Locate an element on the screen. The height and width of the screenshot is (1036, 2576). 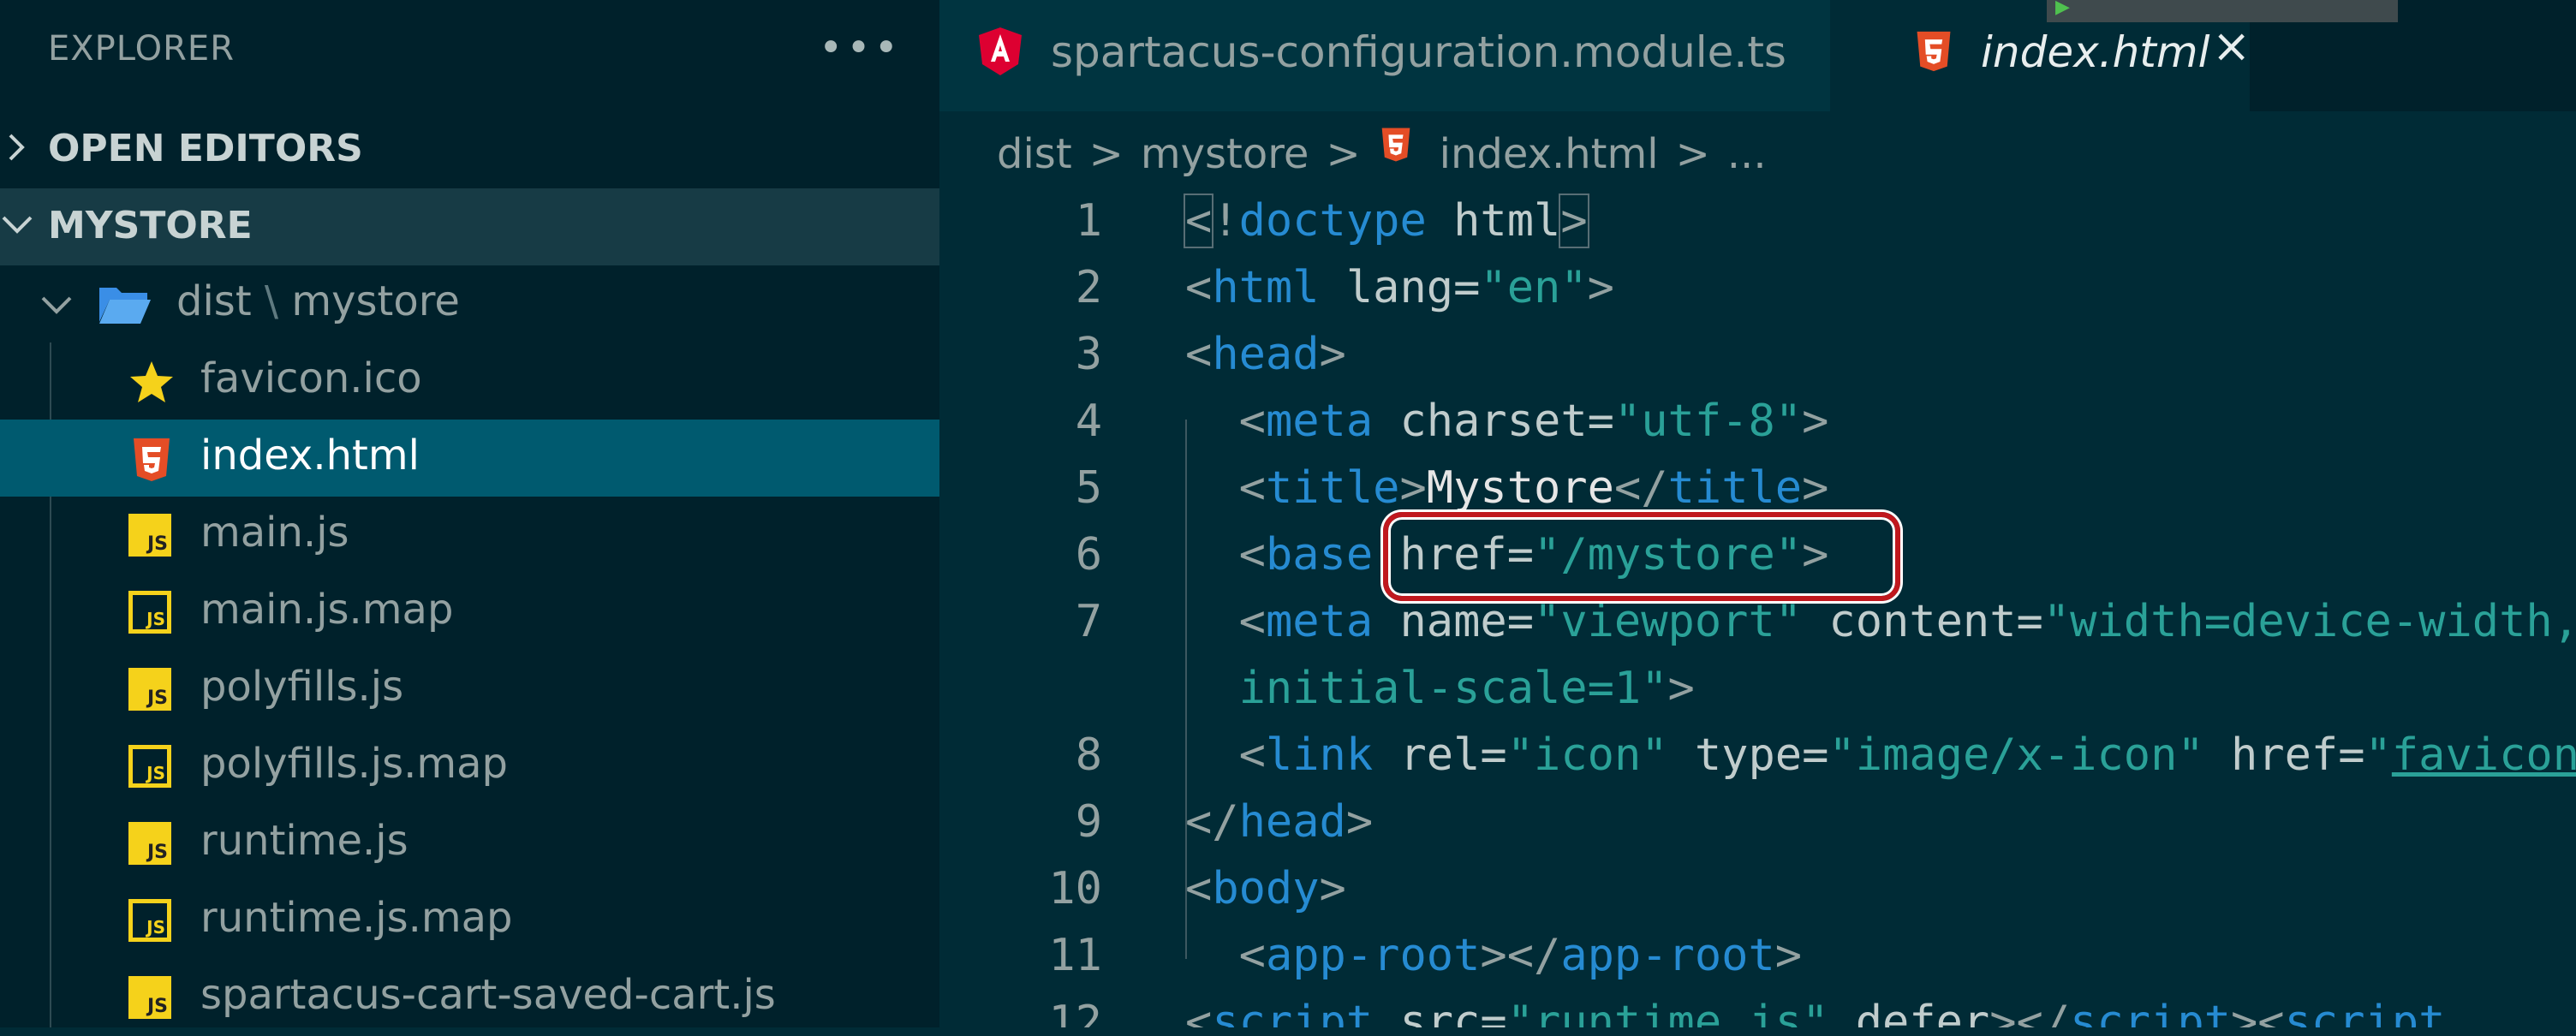
code-line-7-wrap: initial-scale=1"> is located at coordinates (1467, 688).